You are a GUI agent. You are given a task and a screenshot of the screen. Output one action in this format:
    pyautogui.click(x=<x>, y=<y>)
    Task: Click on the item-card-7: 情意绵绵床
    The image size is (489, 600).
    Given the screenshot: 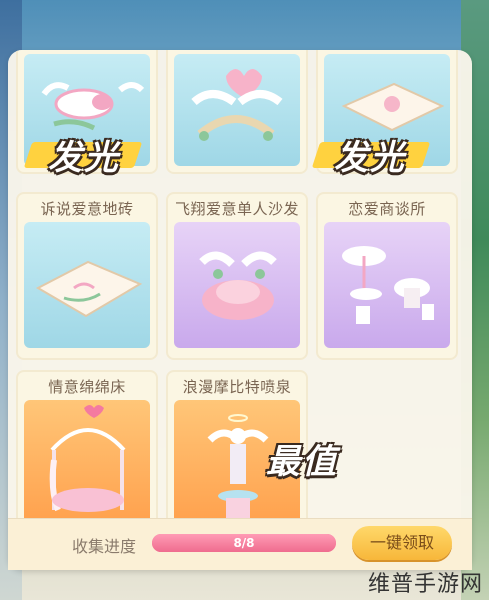 What is the action you would take?
    pyautogui.click(x=87, y=450)
    